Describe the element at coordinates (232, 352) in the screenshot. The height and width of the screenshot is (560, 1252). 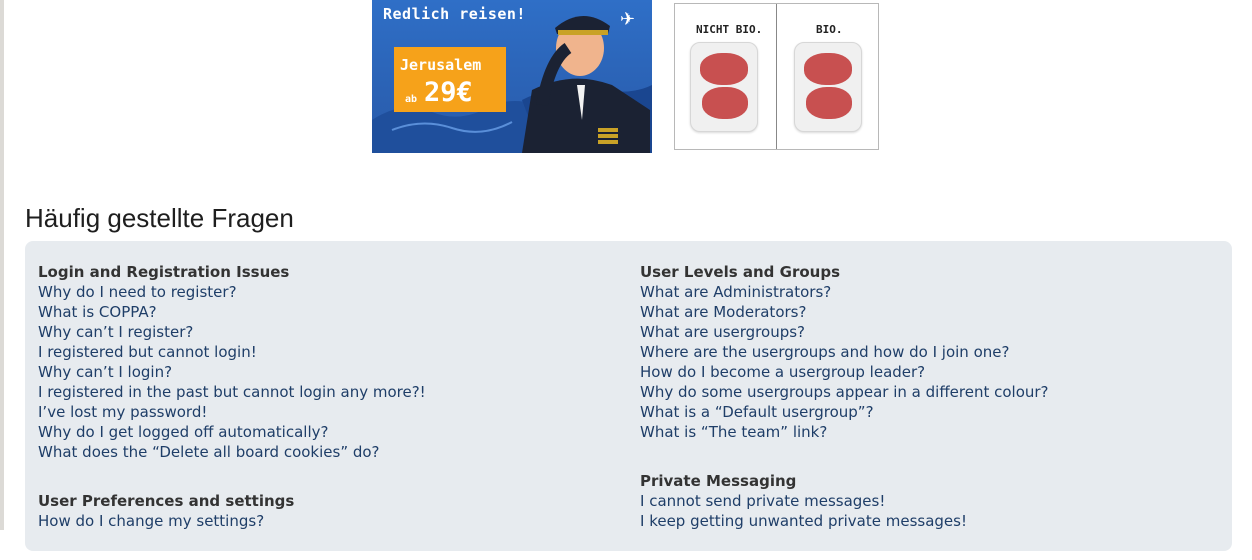
I see `faq-question-link: I registered but cannot login!` at that location.